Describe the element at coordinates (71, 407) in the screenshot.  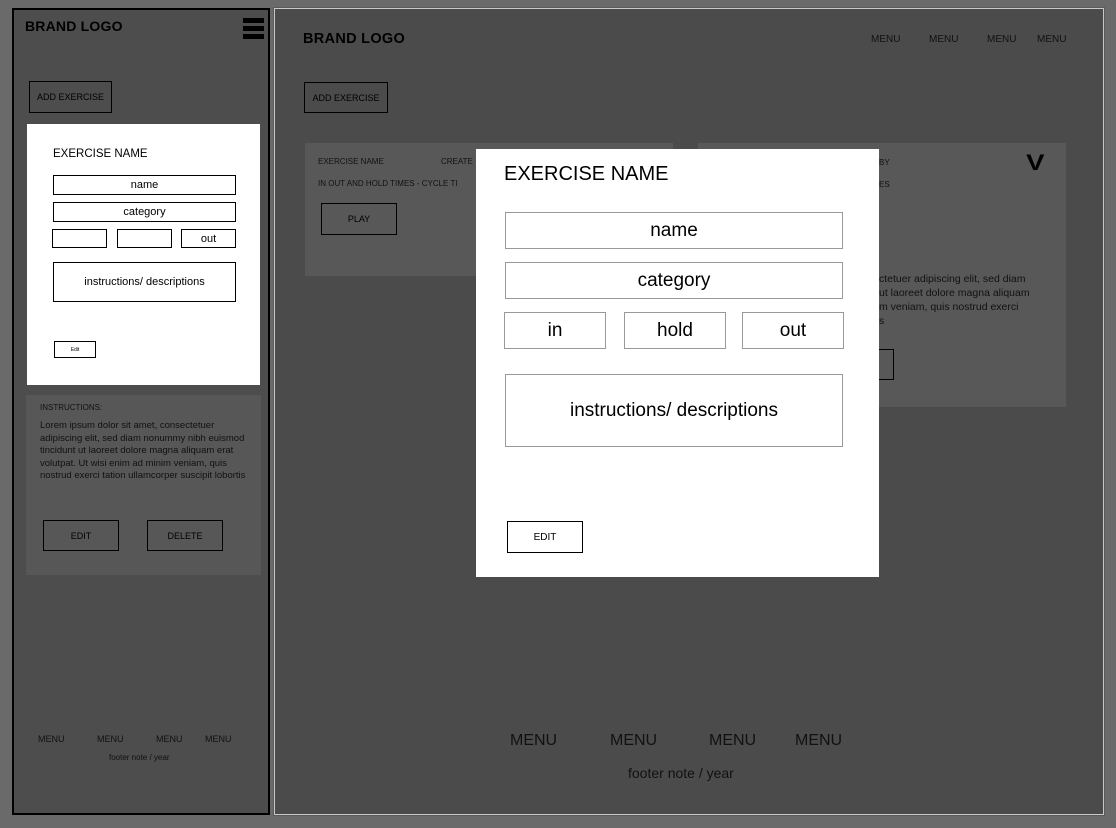
I see `instructions-title: INSTRUCTIONS:` at that location.